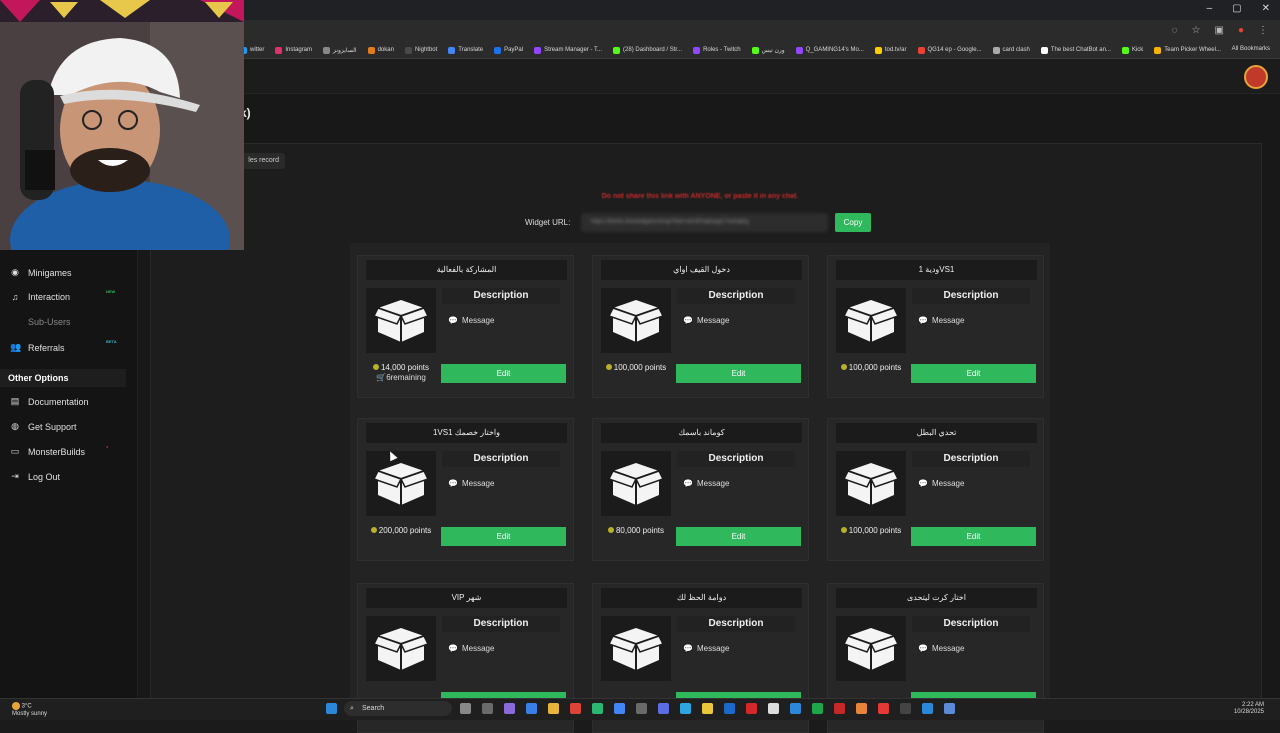 Image resolution: width=1280 pixels, height=733 pixels. Describe the element at coordinates (380, 50) in the screenshot. I see `bookmark-item: dokan` at that location.